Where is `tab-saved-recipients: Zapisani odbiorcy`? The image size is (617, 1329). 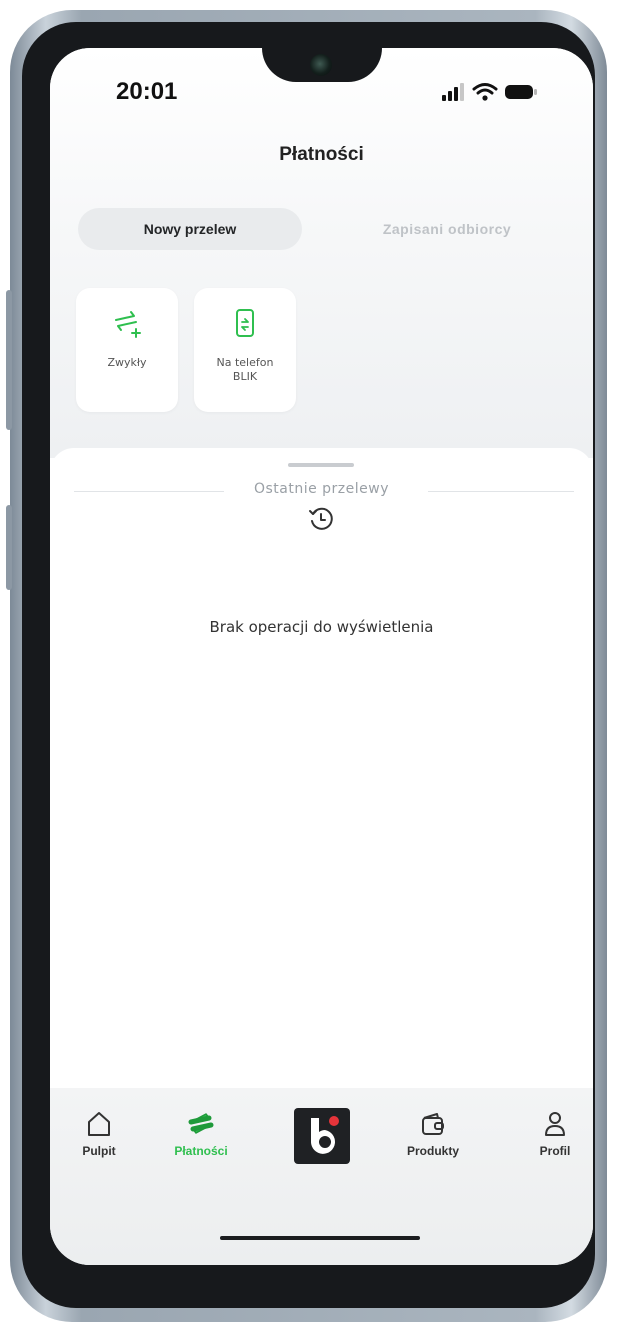
tab-saved-recipients: Zapisani odbiorcy is located at coordinates (447, 229).